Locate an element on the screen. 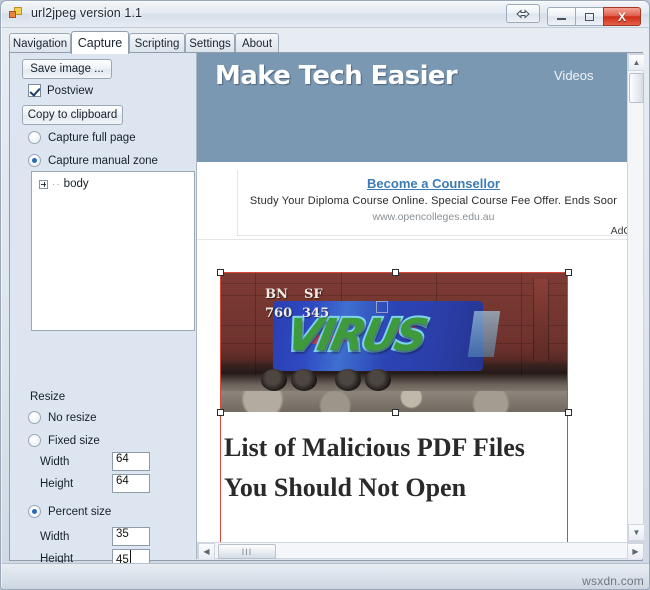 Image resolution: width=650 pixels, height=590 pixels. image-watermark: wsxdn.com is located at coordinates (613, 581).